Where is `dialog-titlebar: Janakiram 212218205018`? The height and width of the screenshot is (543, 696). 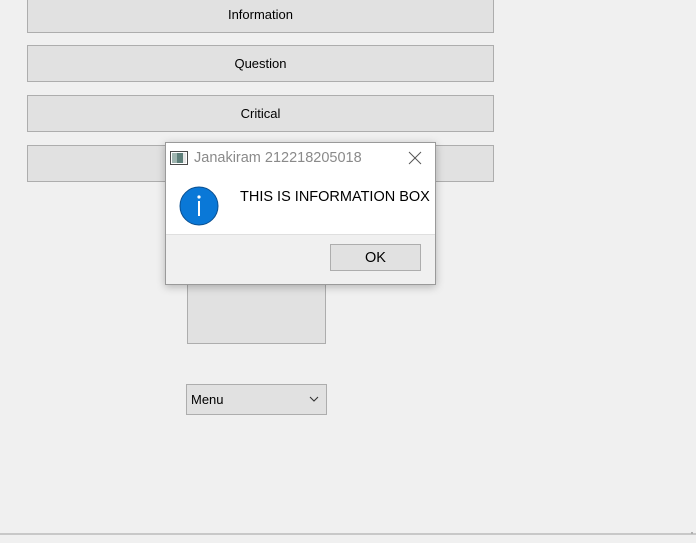 dialog-titlebar: Janakiram 212218205018 is located at coordinates (300, 158).